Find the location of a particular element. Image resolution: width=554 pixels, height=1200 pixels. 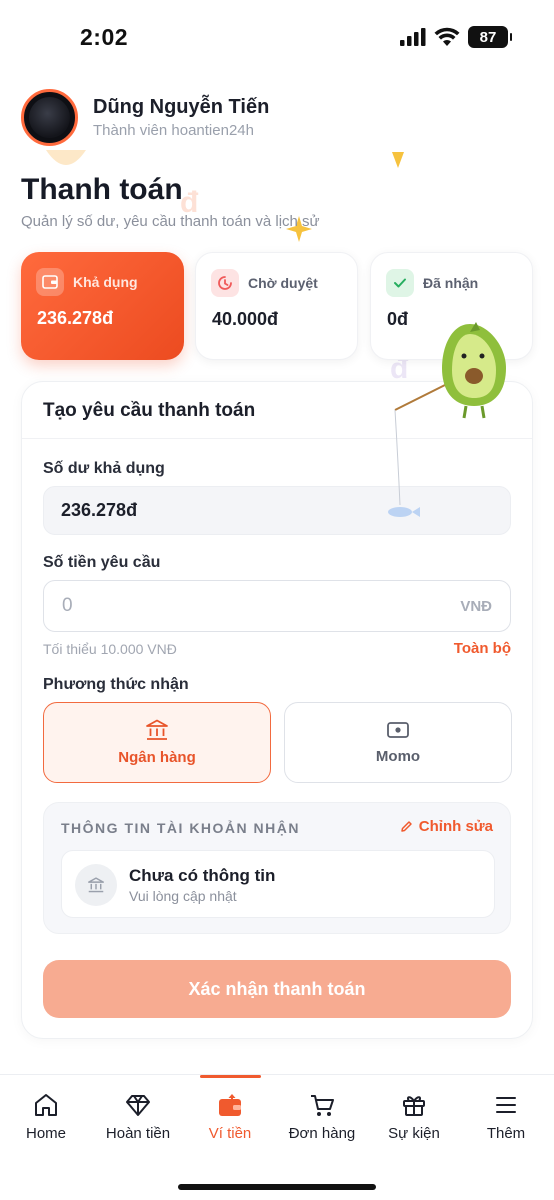

decorative-blob-icon is located at coordinates (66, 157).